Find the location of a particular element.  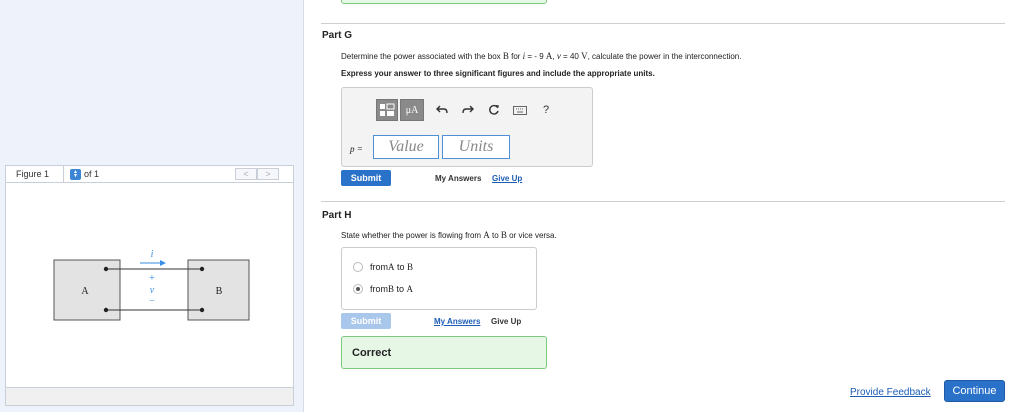

reset-icon is located at coordinates (494, 110).